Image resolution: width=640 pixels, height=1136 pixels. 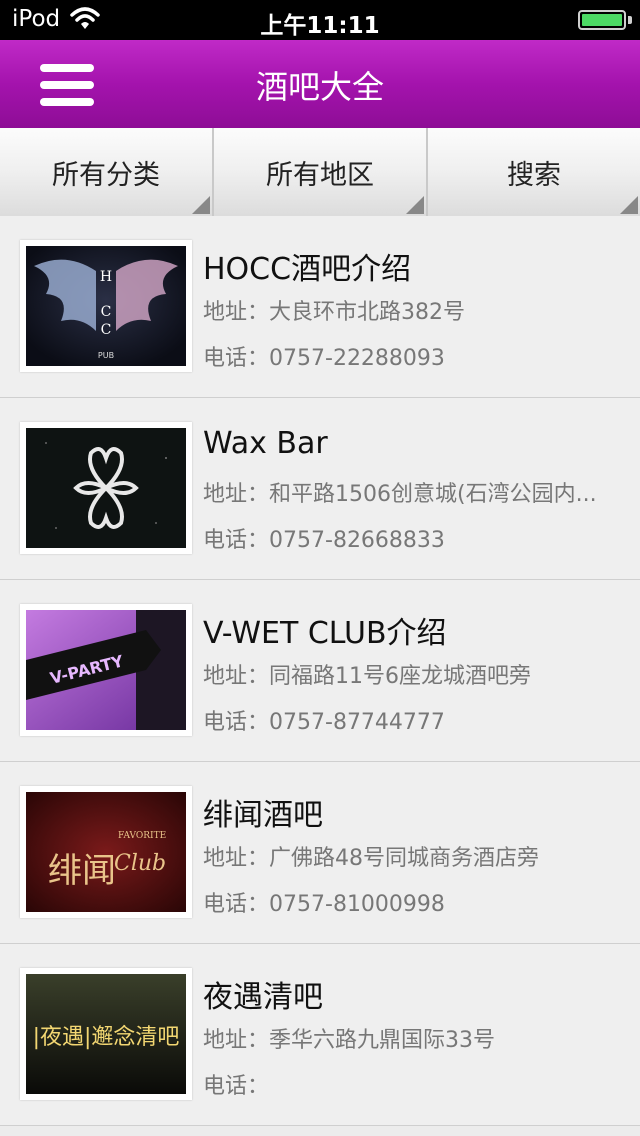 I want to click on bar-phone: 电话：0757-81000998, so click(x=324, y=904).